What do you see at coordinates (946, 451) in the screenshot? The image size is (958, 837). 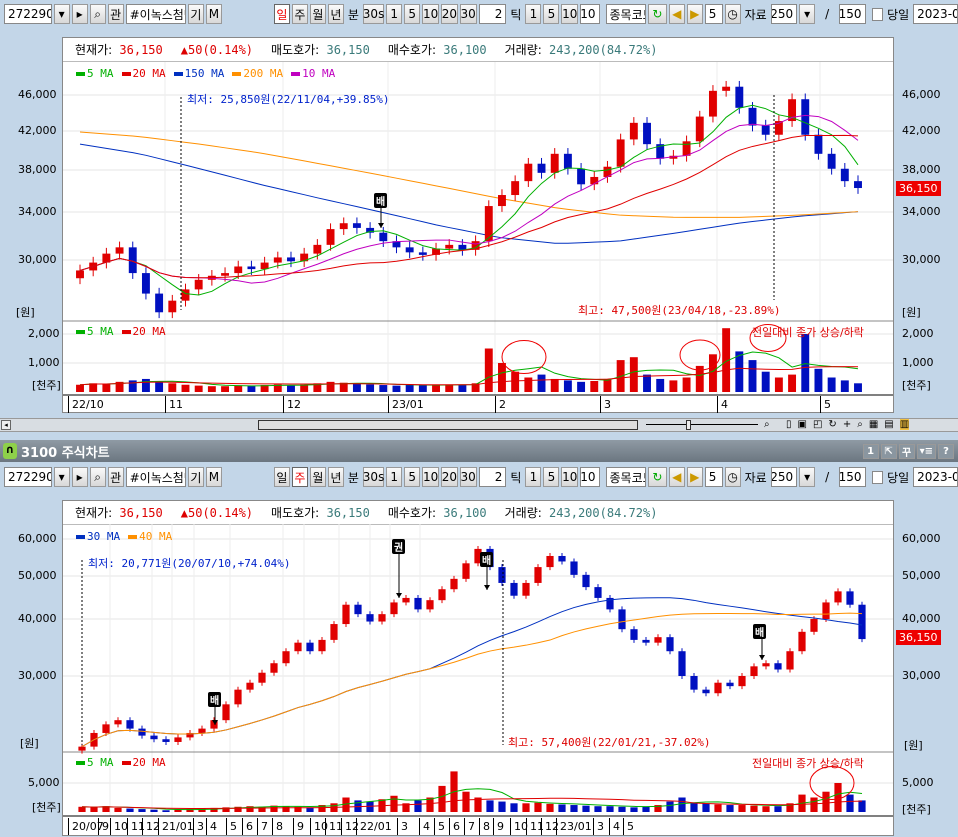 I see `window-btn-help: ?` at bounding box center [946, 451].